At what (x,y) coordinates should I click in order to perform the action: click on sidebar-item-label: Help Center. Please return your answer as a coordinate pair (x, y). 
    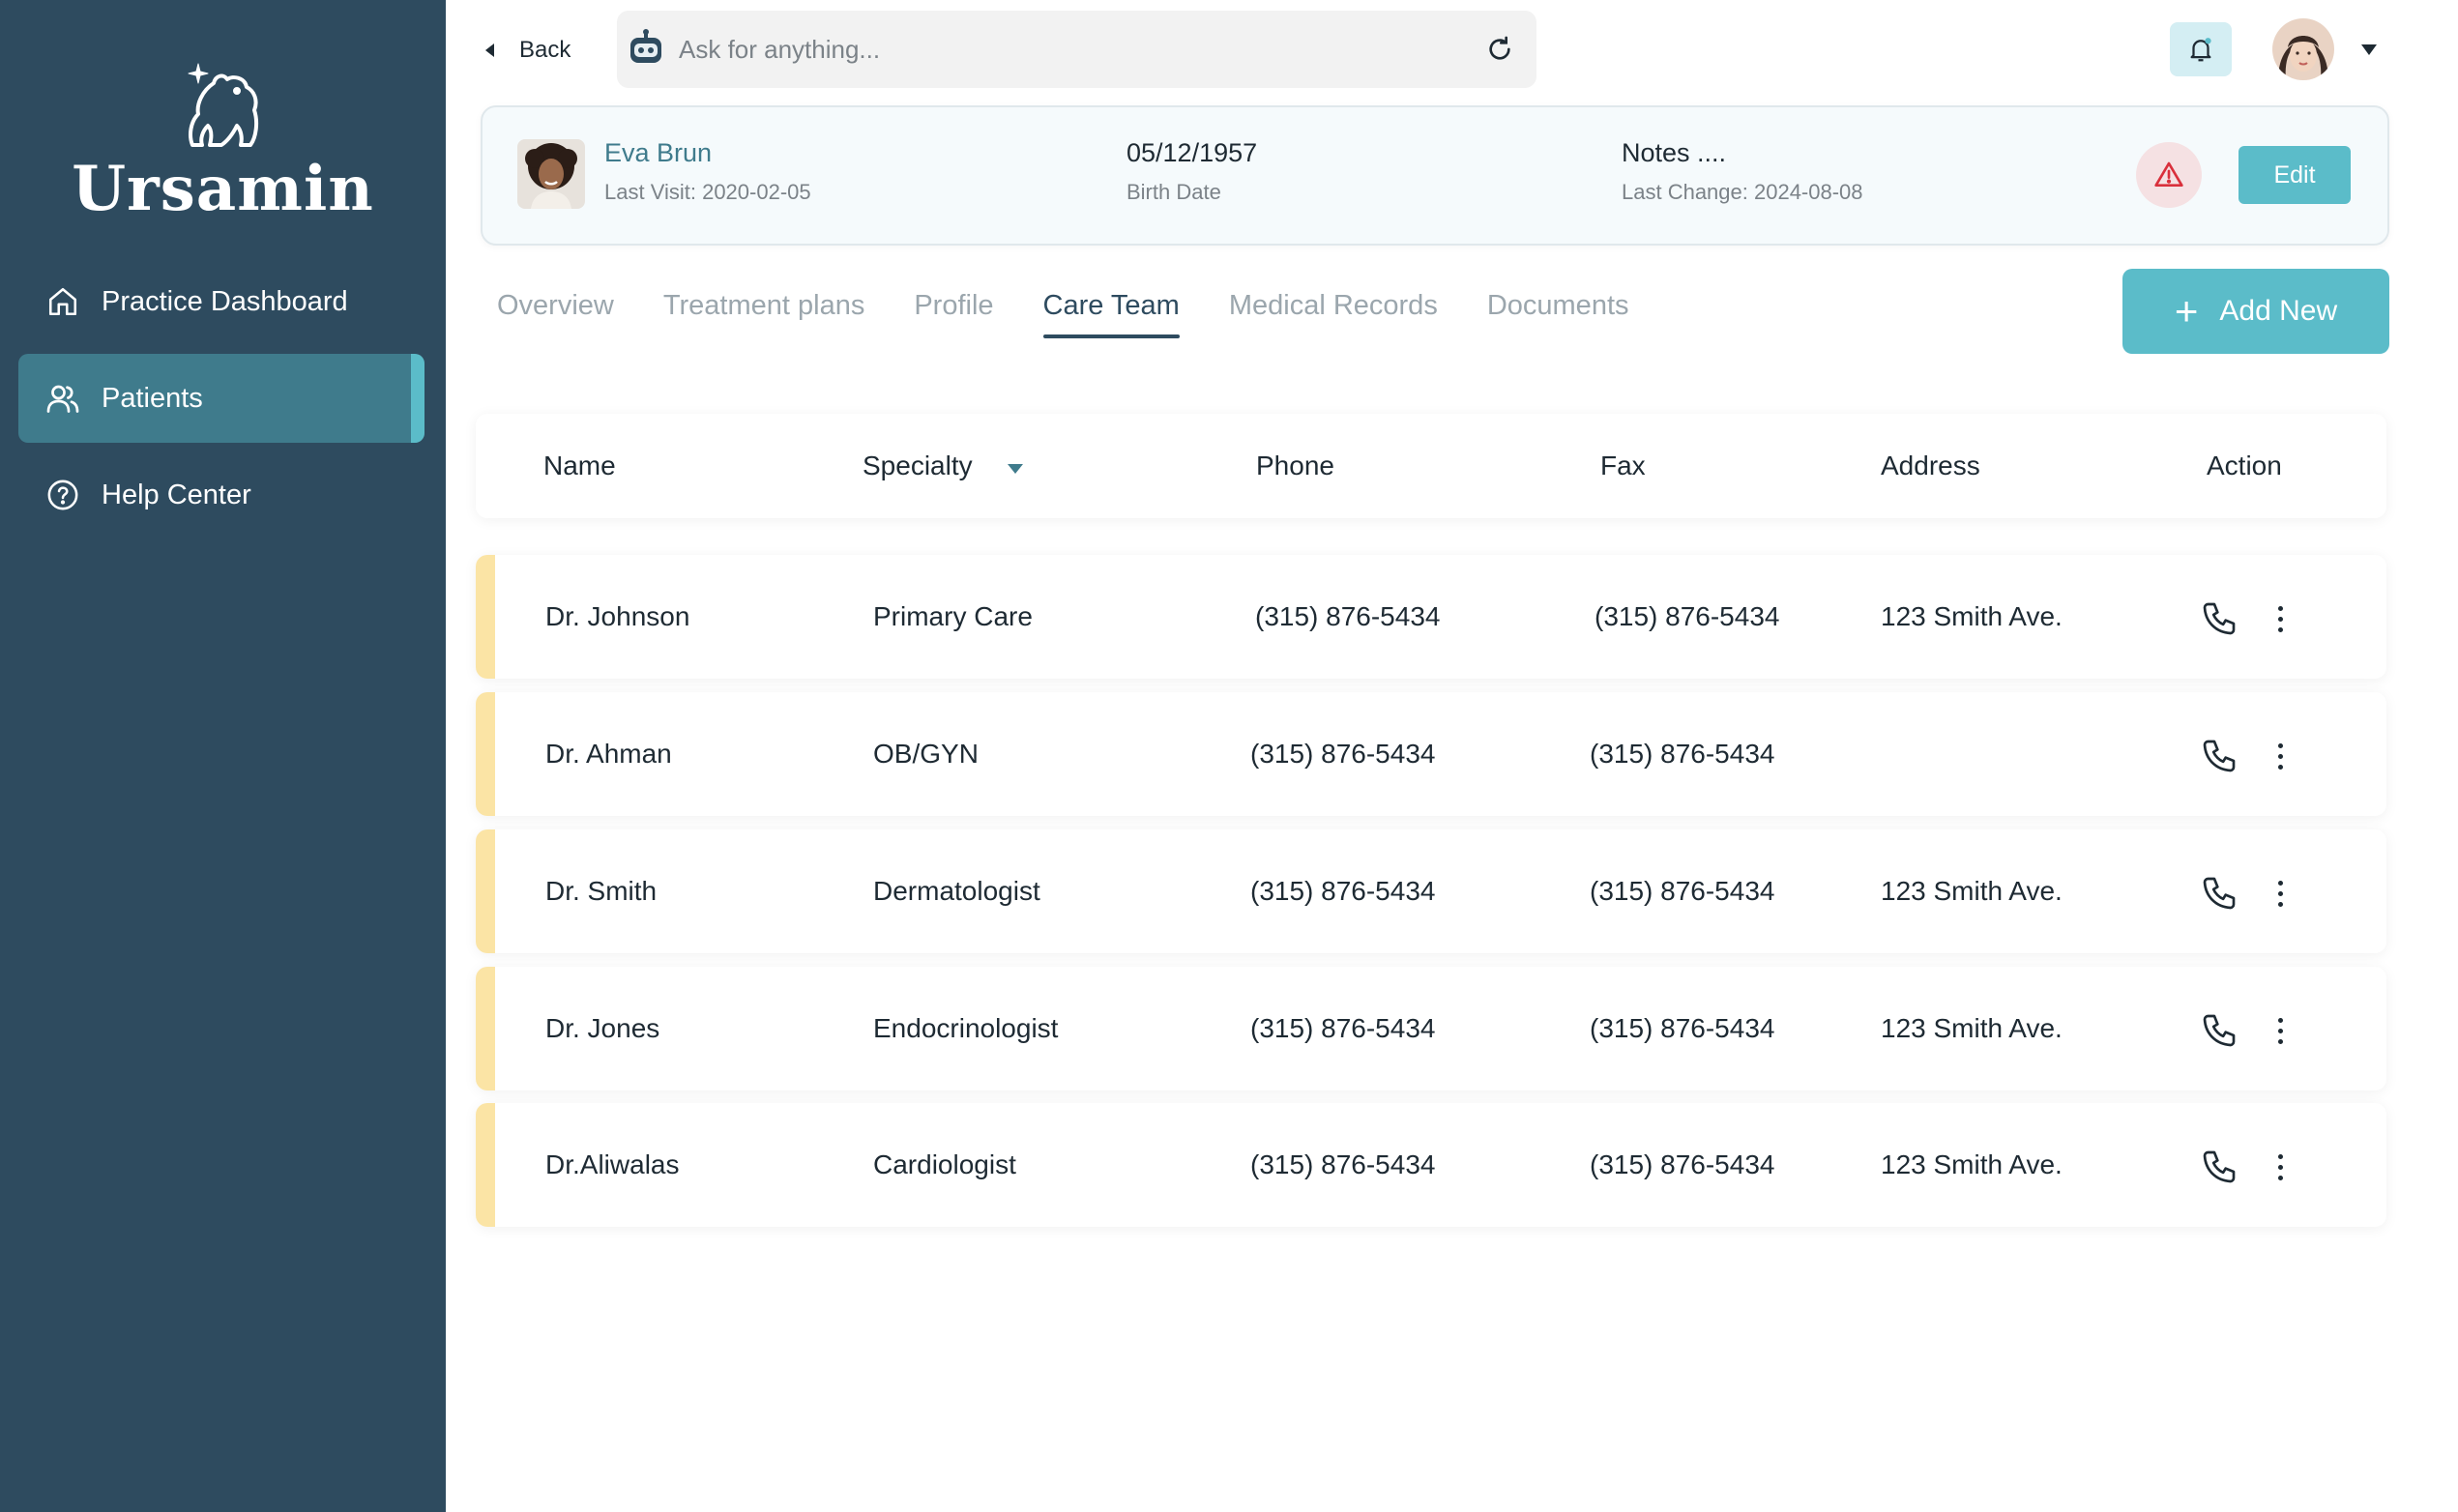
    Looking at the image, I should click on (177, 495).